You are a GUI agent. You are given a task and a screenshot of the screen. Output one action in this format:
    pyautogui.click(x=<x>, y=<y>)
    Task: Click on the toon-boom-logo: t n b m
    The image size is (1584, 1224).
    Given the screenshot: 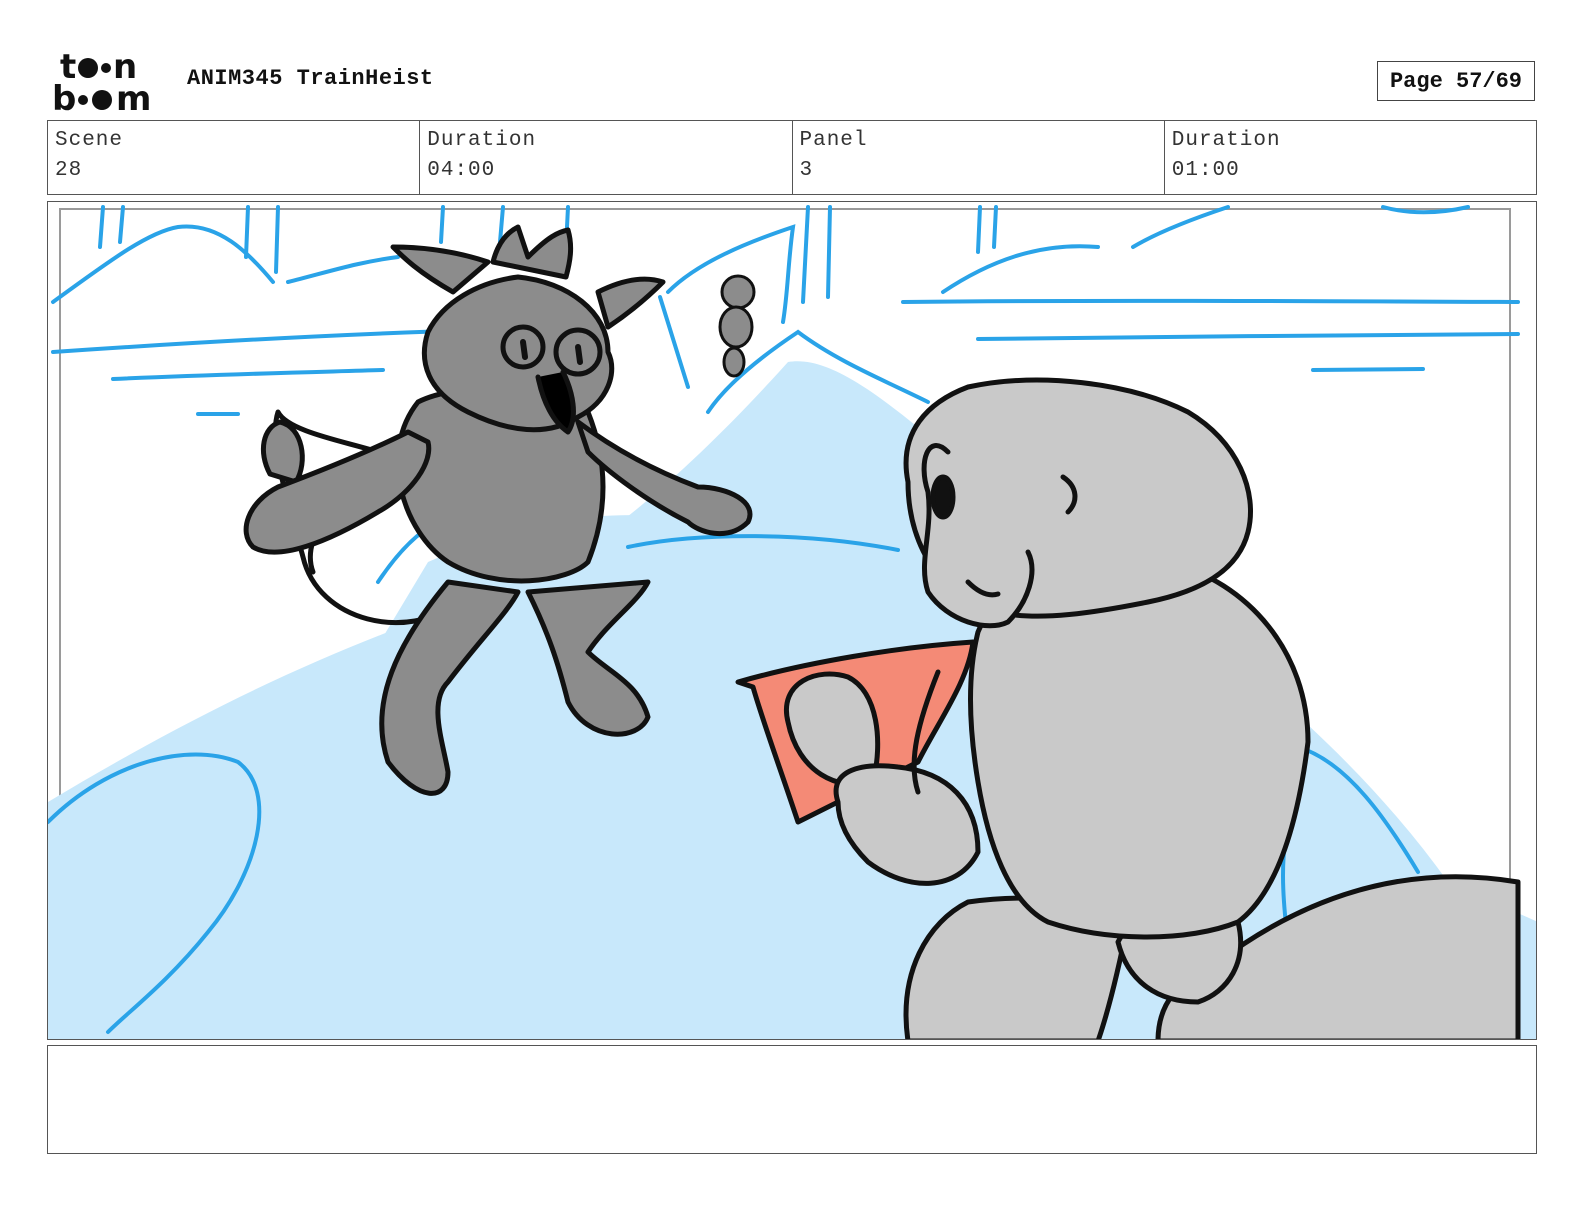 What is the action you would take?
    pyautogui.click(x=109, y=83)
    